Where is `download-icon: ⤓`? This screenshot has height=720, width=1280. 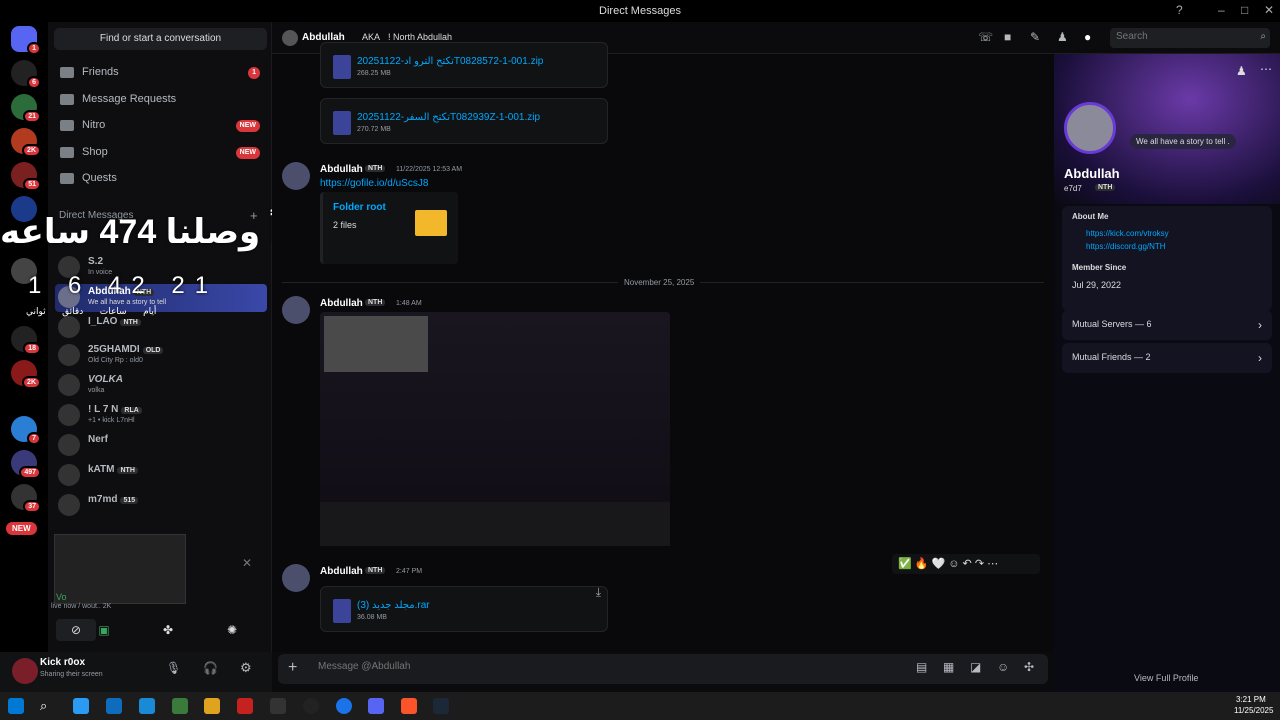 download-icon: ⤓ is located at coordinates (598, 592).